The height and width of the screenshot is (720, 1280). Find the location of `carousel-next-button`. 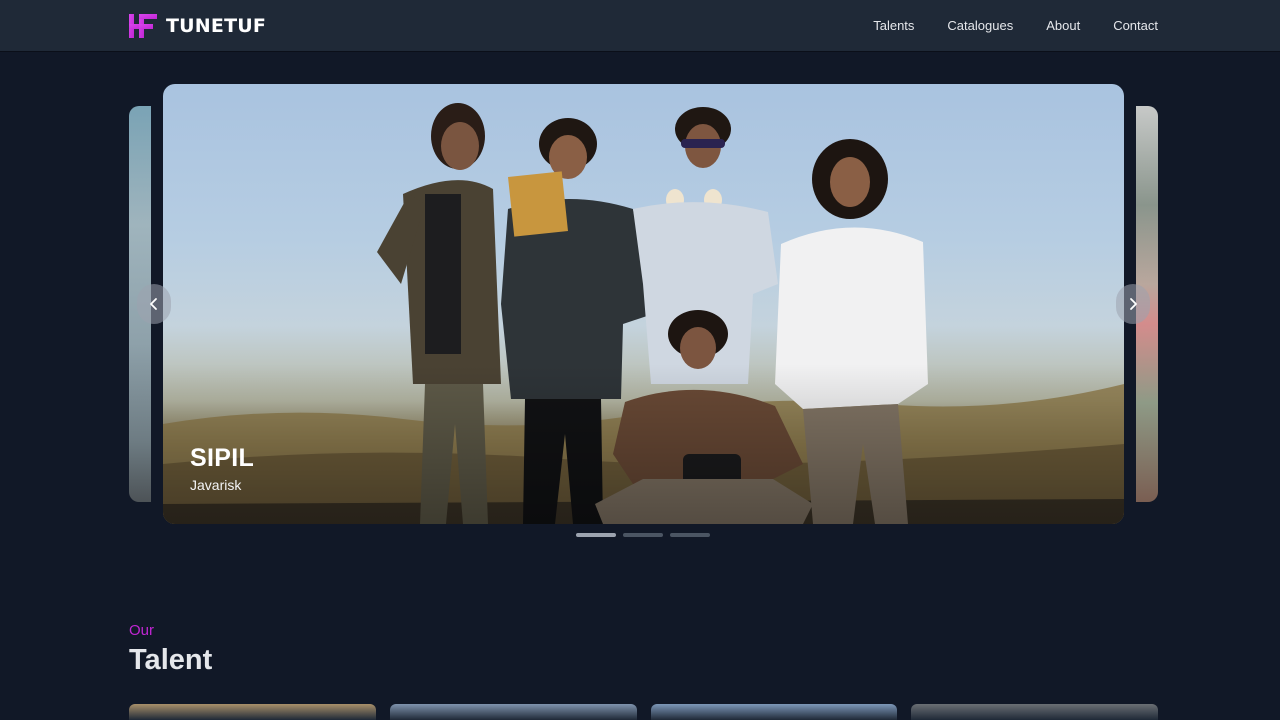

carousel-next-button is located at coordinates (1133, 304).